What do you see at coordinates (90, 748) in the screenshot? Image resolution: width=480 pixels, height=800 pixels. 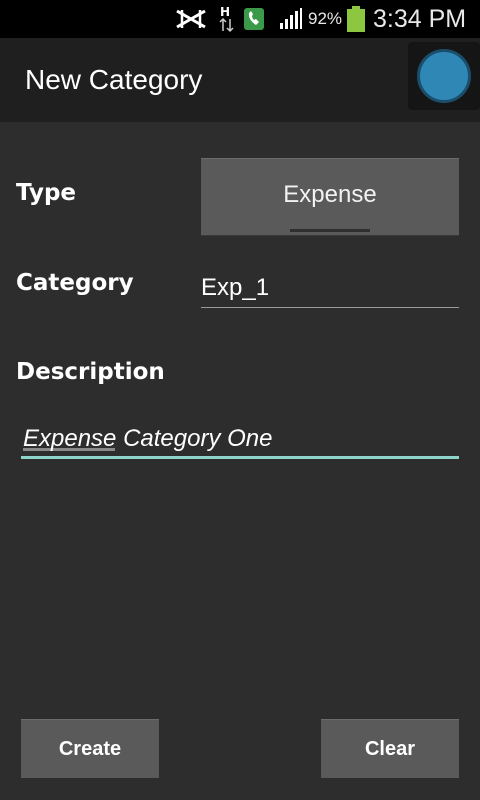 I see `create-button: Create` at bounding box center [90, 748].